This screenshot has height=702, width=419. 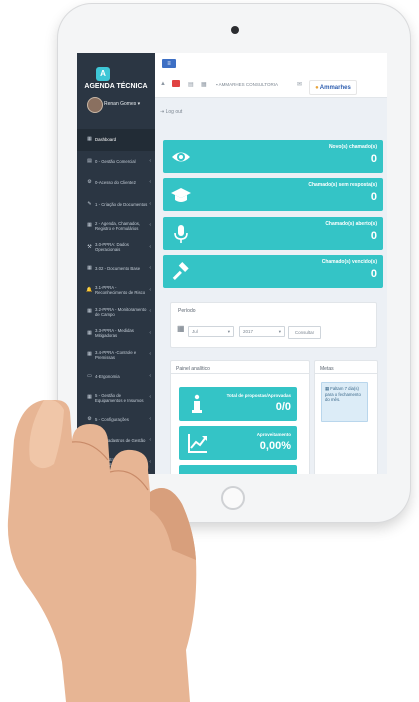 I want to click on gavel-icon, so click(x=180, y=271).